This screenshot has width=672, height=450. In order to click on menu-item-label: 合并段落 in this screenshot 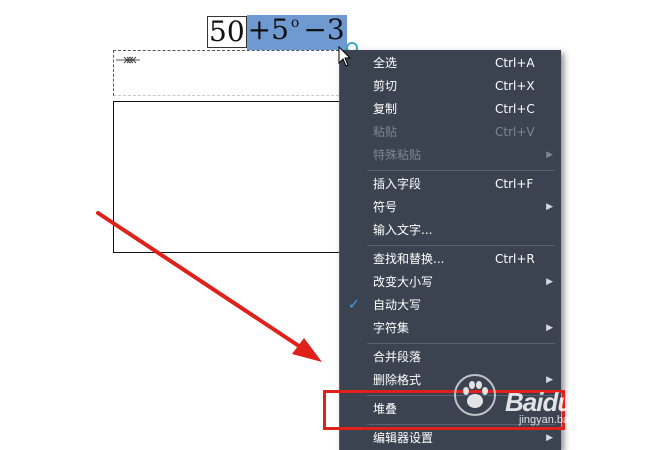, I will do `click(397, 357)`.